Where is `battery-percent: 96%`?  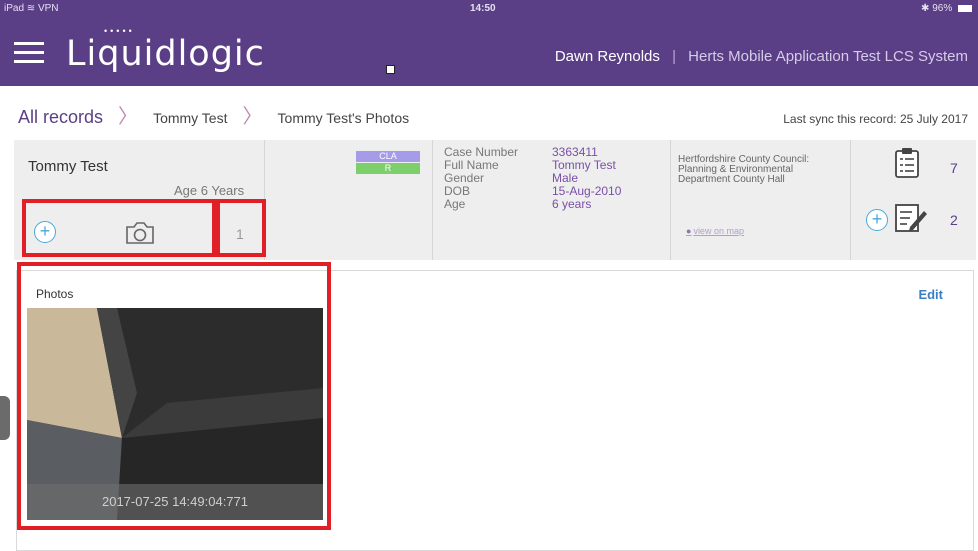
battery-percent: 96% is located at coordinates (942, 8).